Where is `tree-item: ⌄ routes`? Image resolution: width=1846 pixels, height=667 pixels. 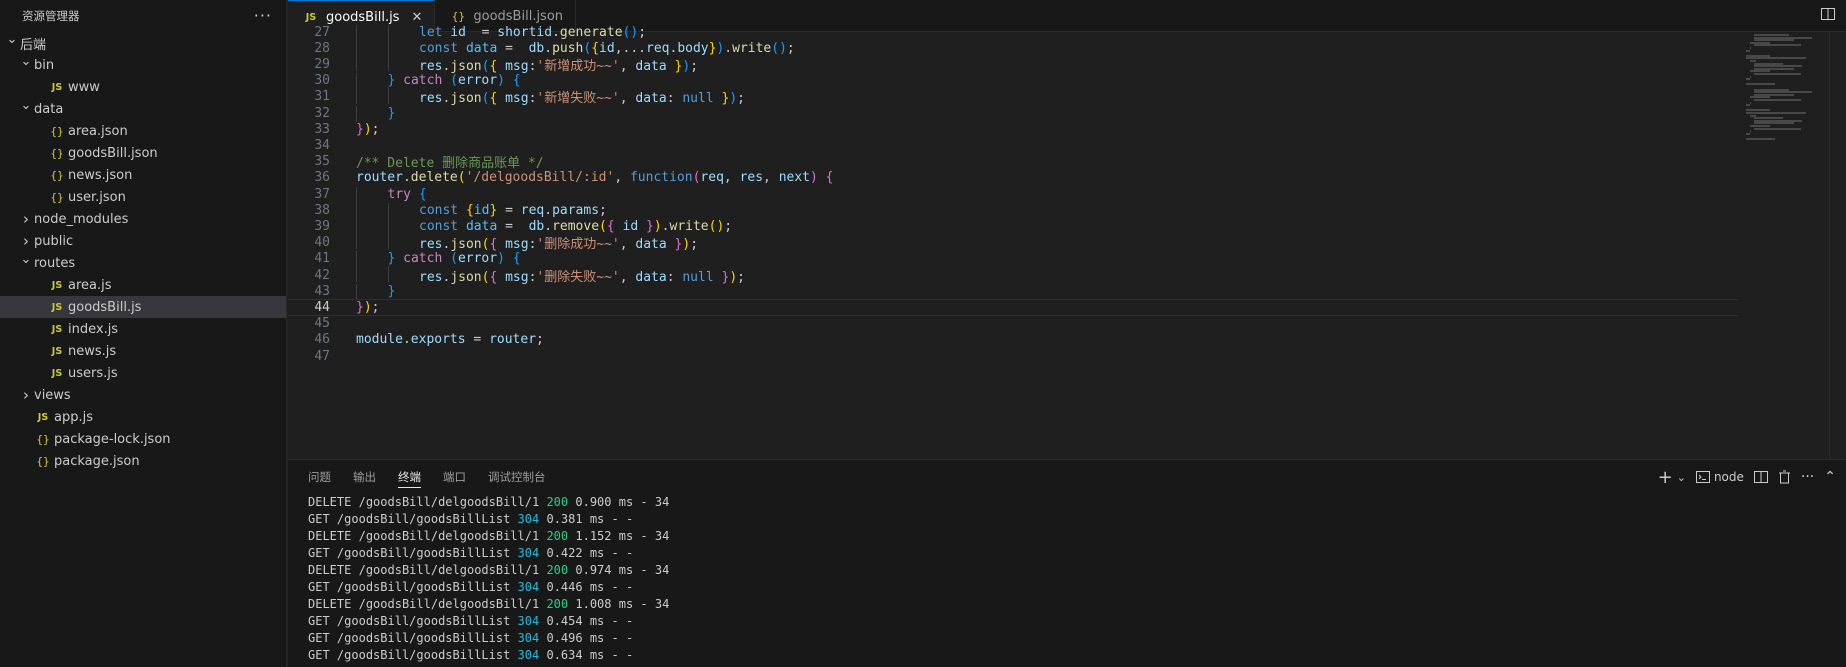
tree-item: ⌄ routes is located at coordinates (143, 263).